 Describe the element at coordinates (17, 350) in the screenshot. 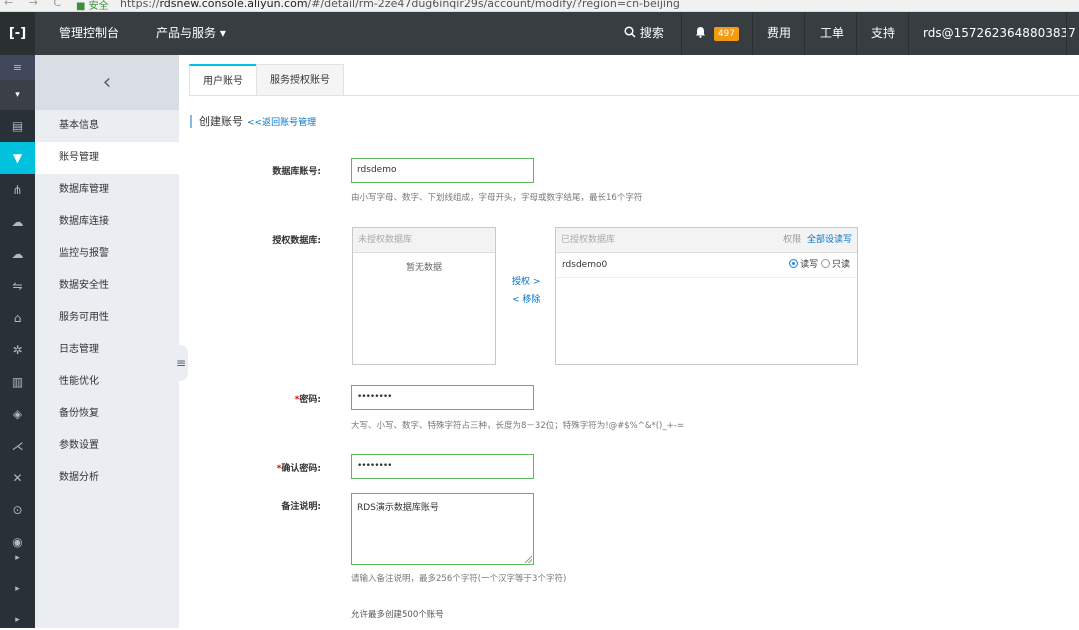

I see `log-icon: ✲` at that location.